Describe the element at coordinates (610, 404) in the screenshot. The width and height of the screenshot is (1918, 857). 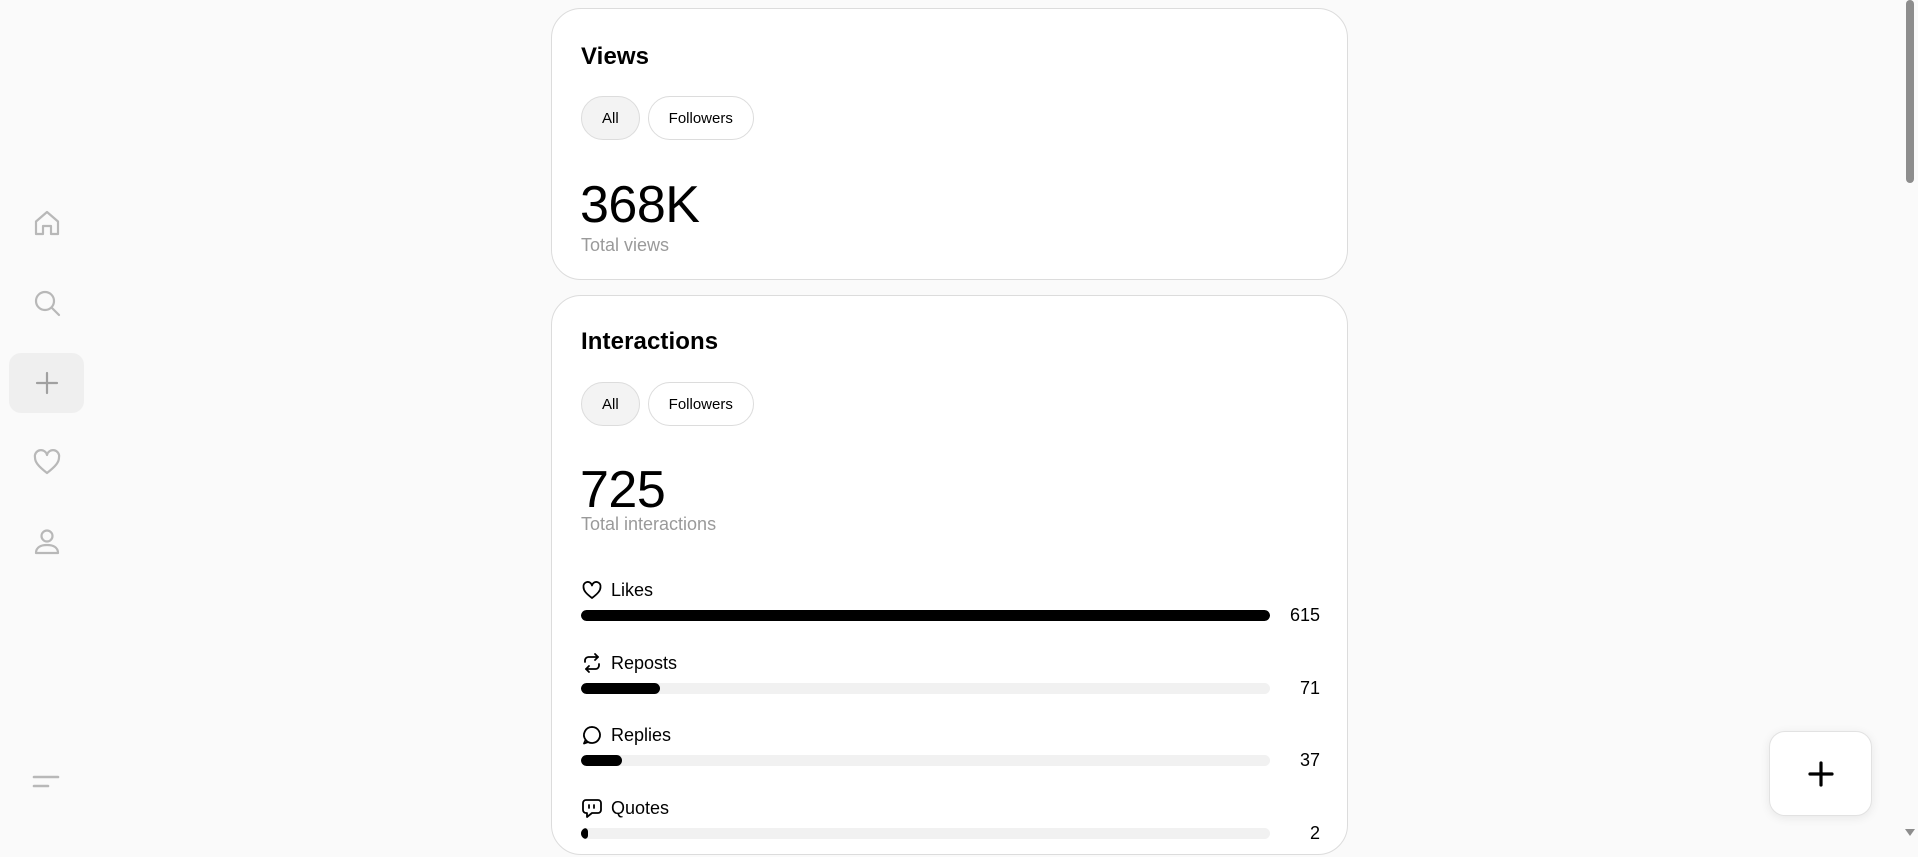
I see `interactions-filter-all: All` at that location.